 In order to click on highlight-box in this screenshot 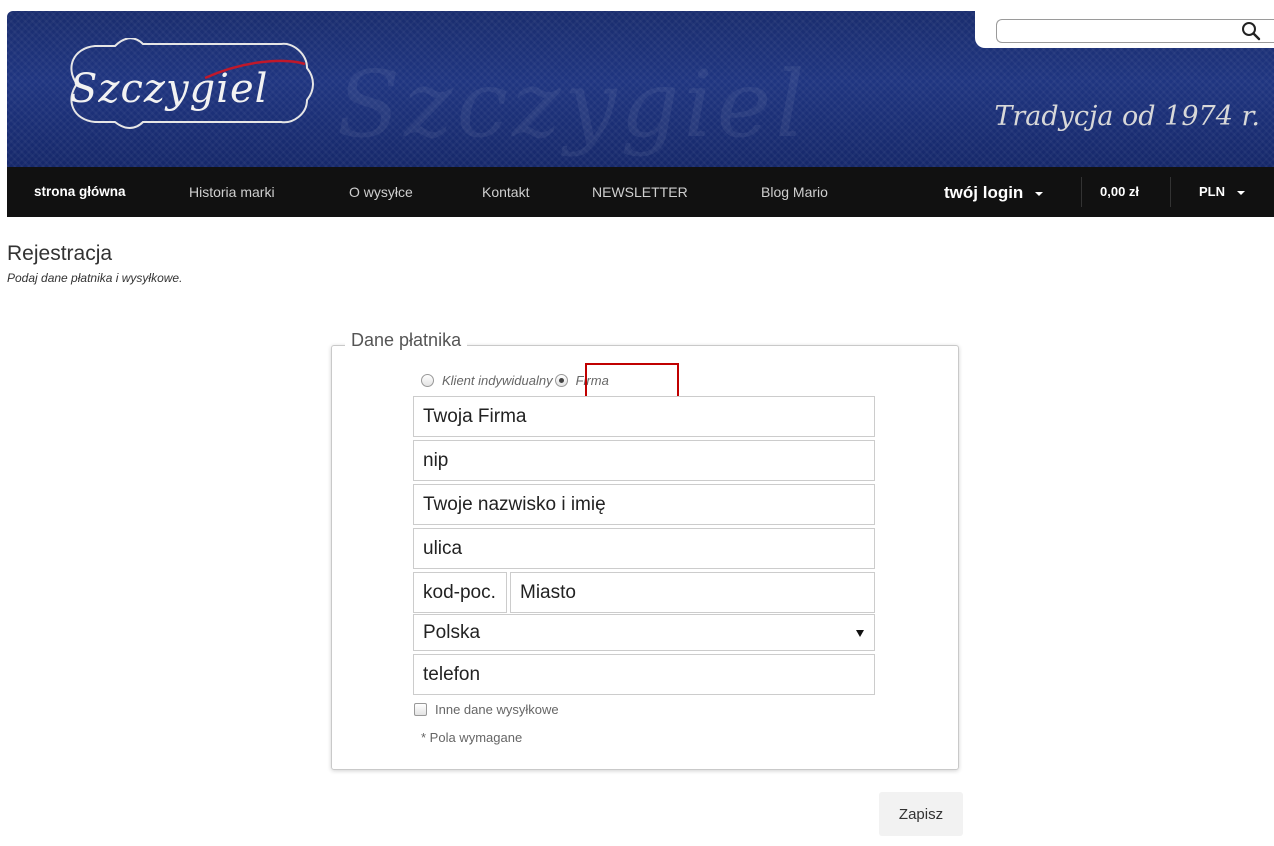, I will do `click(632, 381)`.